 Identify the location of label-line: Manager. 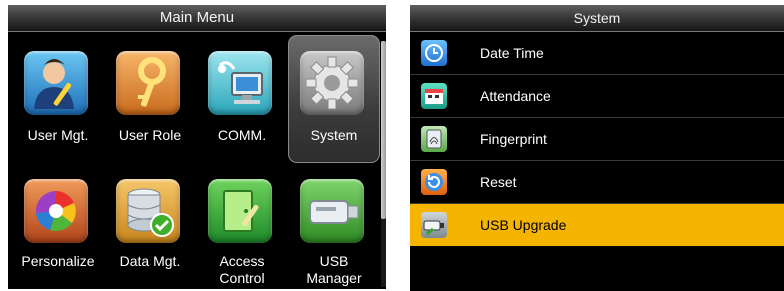
(334, 278).